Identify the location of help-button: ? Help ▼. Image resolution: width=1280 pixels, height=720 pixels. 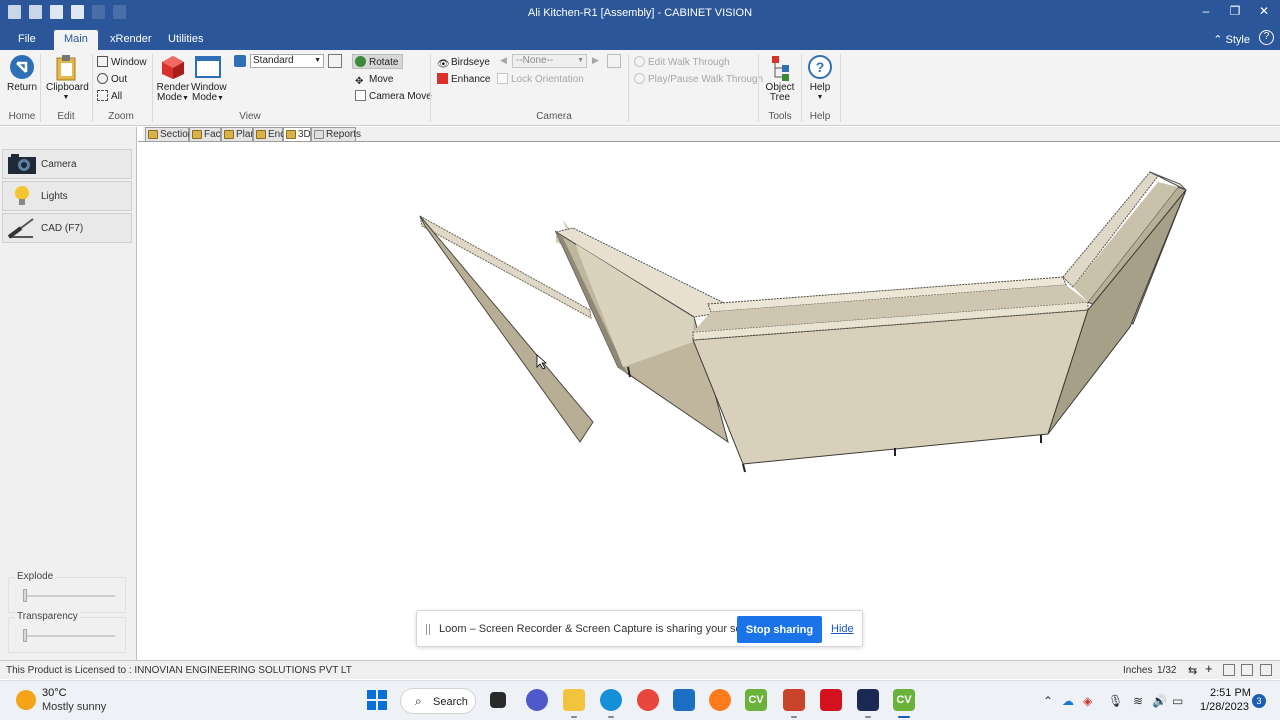
(820, 78).